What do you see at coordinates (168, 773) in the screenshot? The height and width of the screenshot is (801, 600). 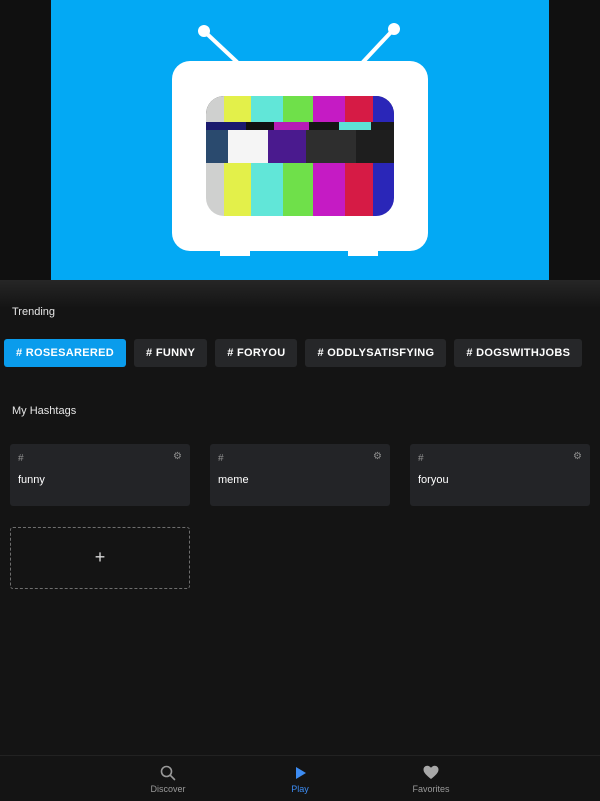 I see `search-icon` at bounding box center [168, 773].